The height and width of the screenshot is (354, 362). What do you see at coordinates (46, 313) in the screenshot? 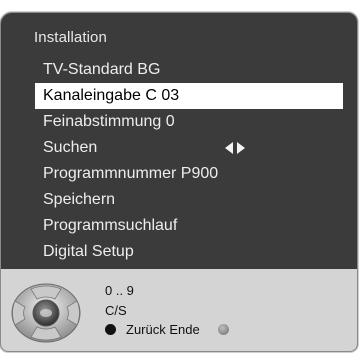
I see `remote-dpad-icon` at bounding box center [46, 313].